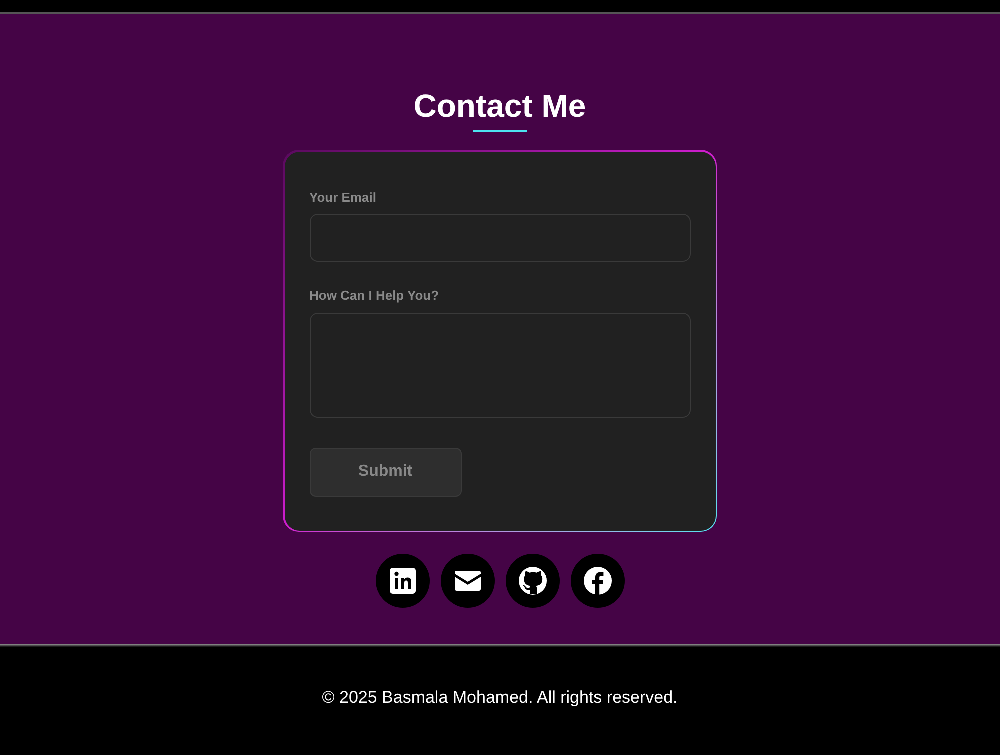 The image size is (1000, 755). What do you see at coordinates (500, 106) in the screenshot?
I see `page-title: Contact Me` at bounding box center [500, 106].